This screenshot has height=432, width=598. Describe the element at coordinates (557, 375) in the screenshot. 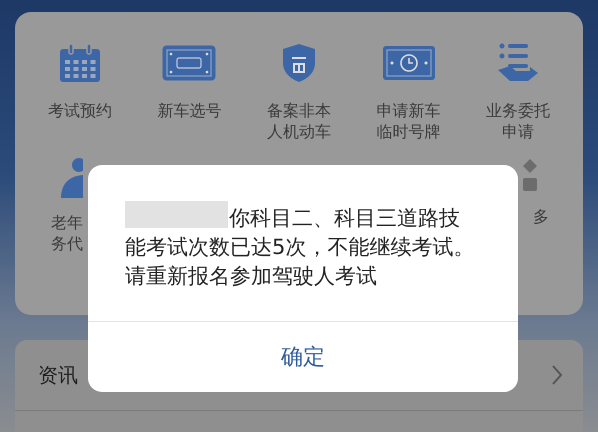

I see `chevron-right-icon` at that location.